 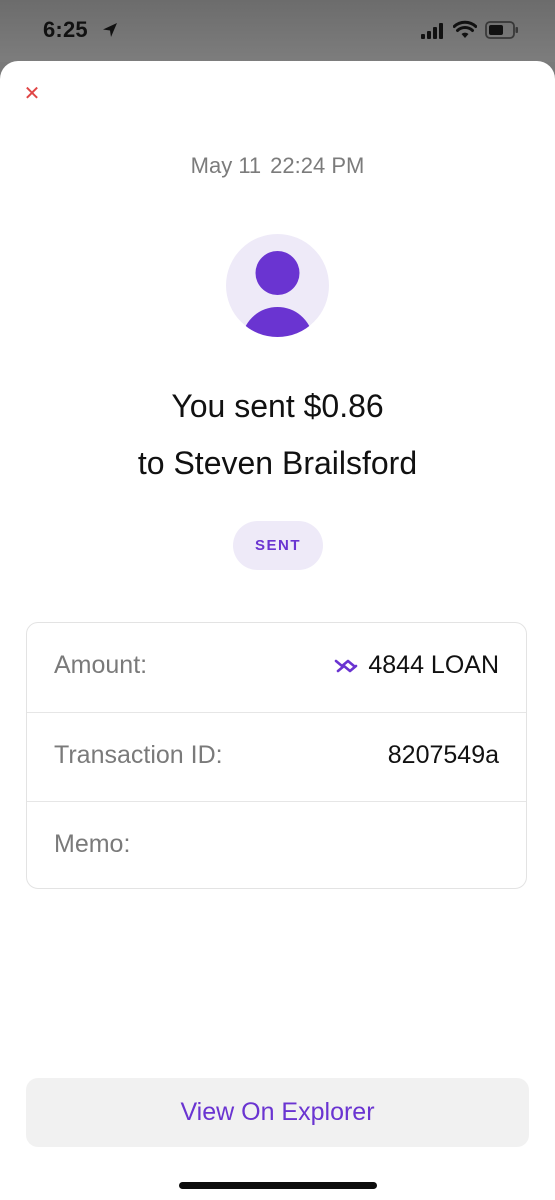 I want to click on cellular-signal-icon, so click(x=432, y=31).